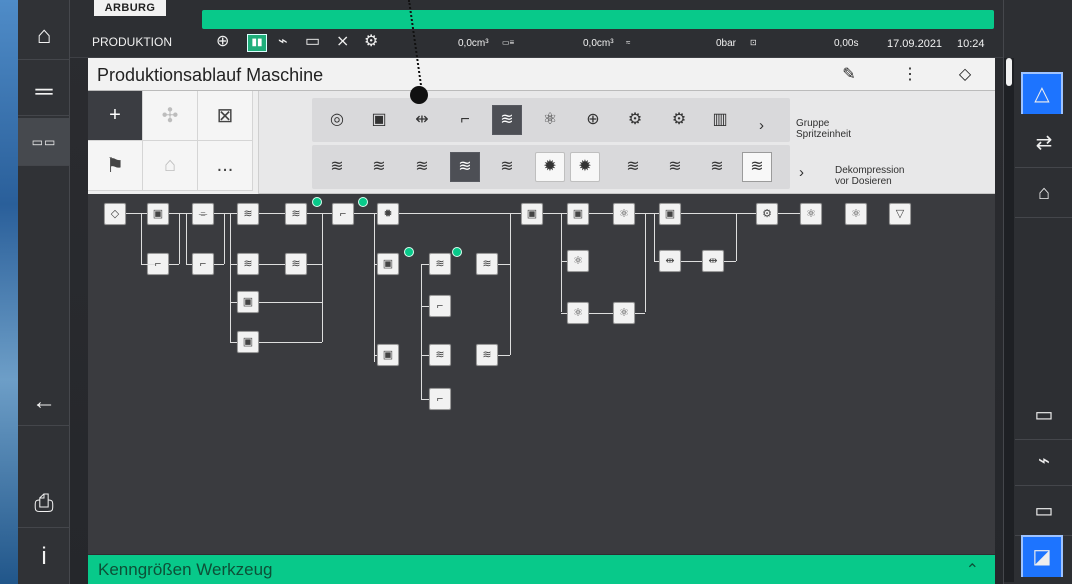  I want to click on rotation-node-2: ≋, so click(440, 355).